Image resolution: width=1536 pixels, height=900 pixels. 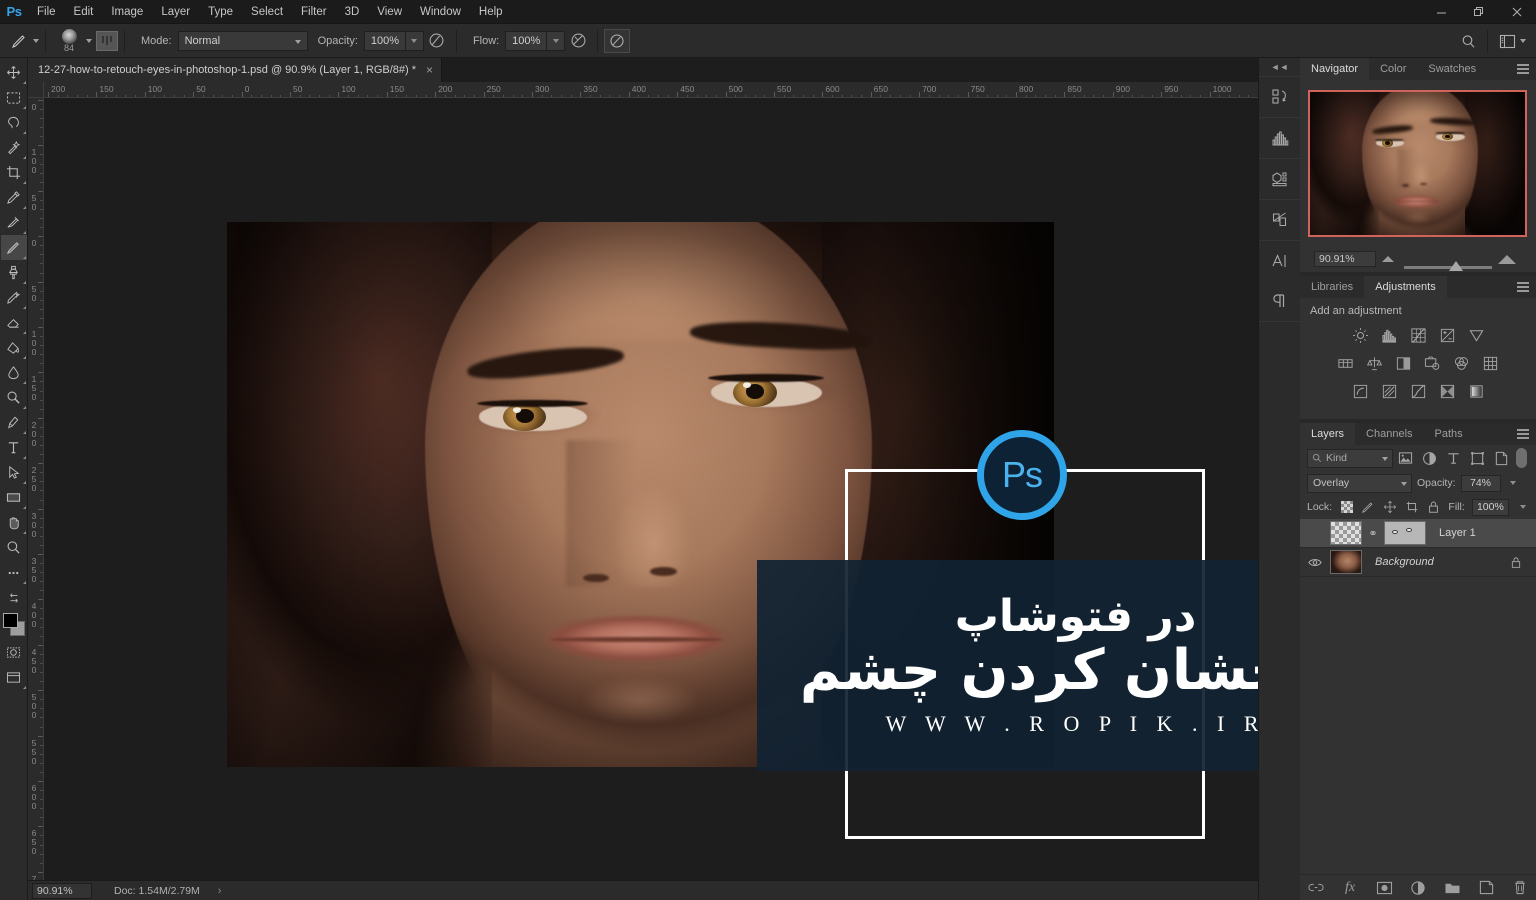 I want to click on ruler-corner, so click(x=36, y=90).